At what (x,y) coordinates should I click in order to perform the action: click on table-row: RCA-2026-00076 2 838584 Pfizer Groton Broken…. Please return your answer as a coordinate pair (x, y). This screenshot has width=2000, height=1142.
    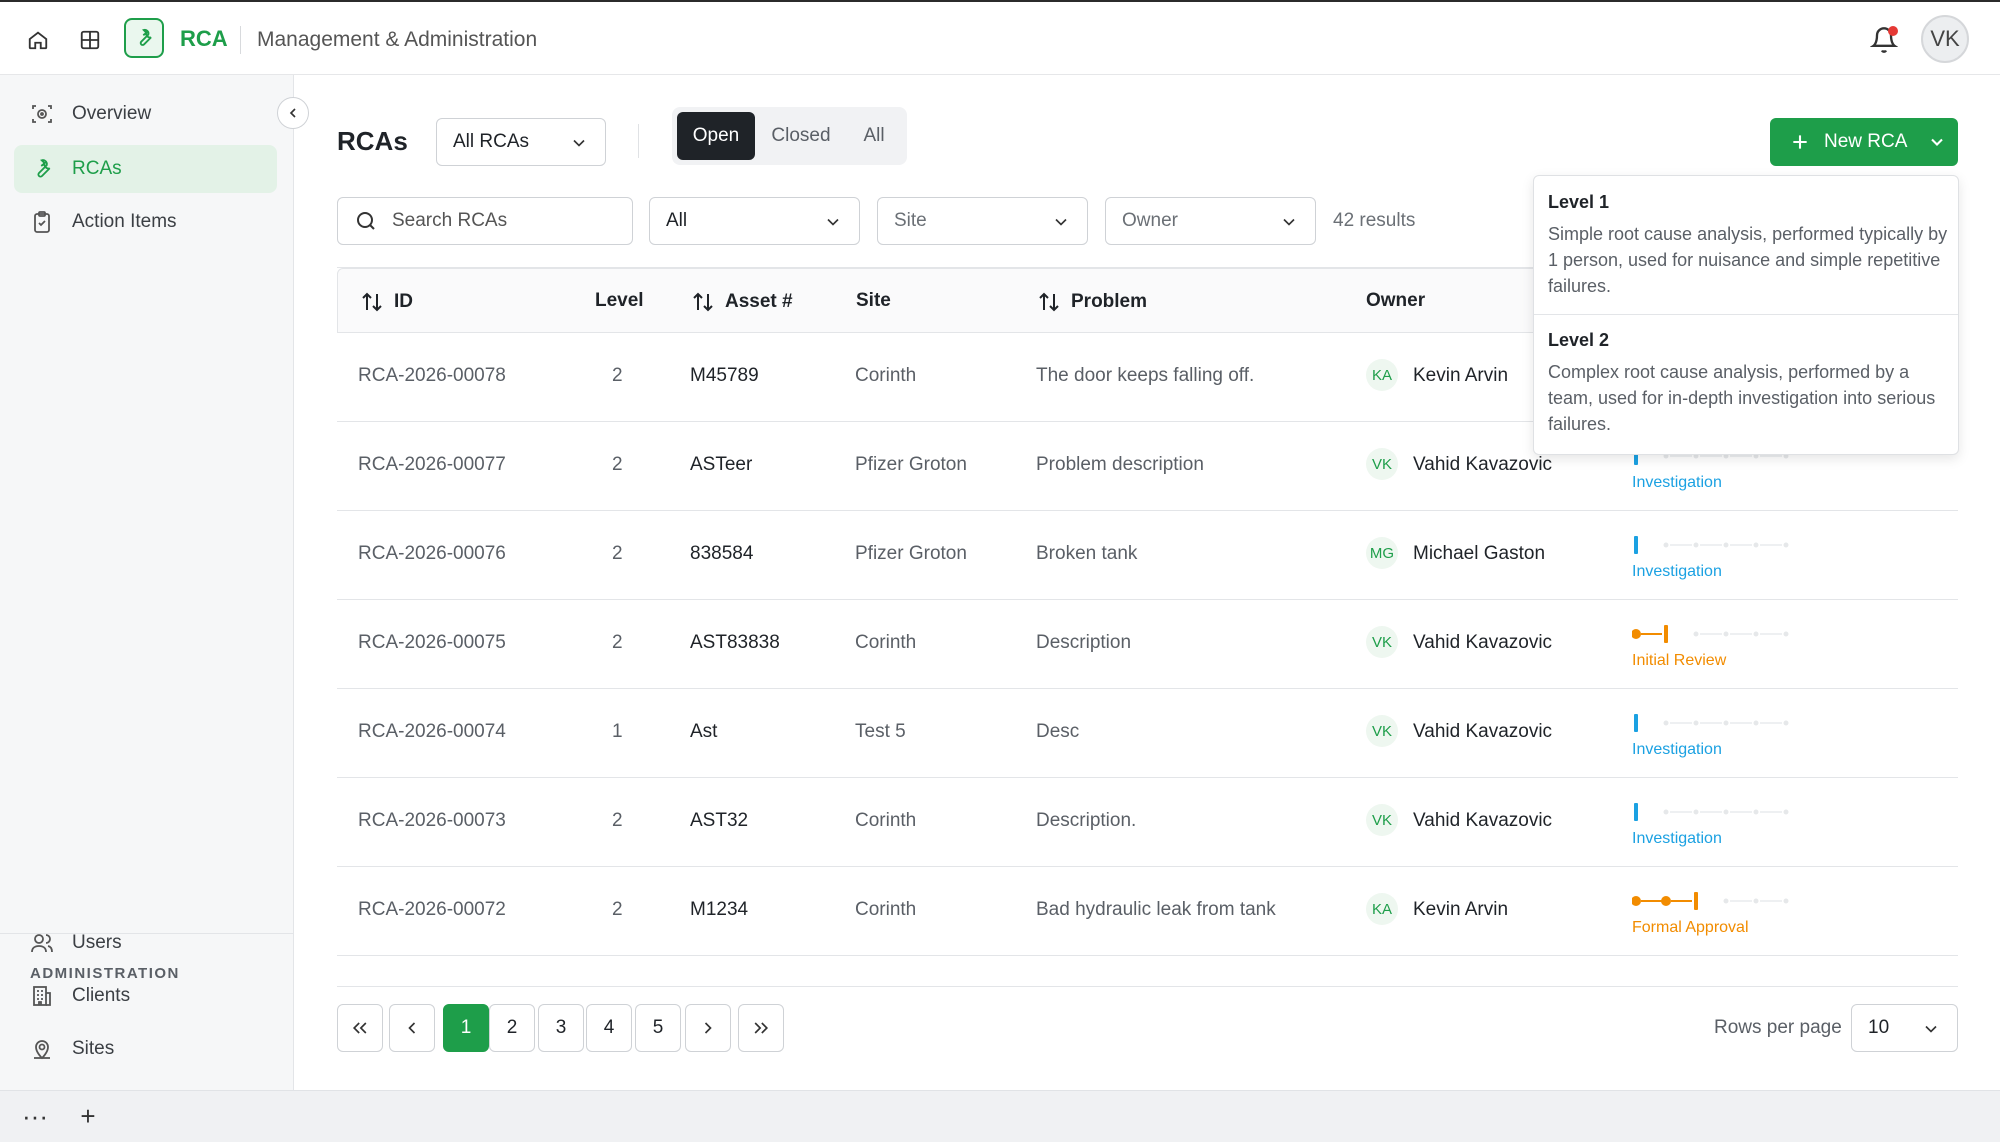
    Looking at the image, I should click on (1147, 555).